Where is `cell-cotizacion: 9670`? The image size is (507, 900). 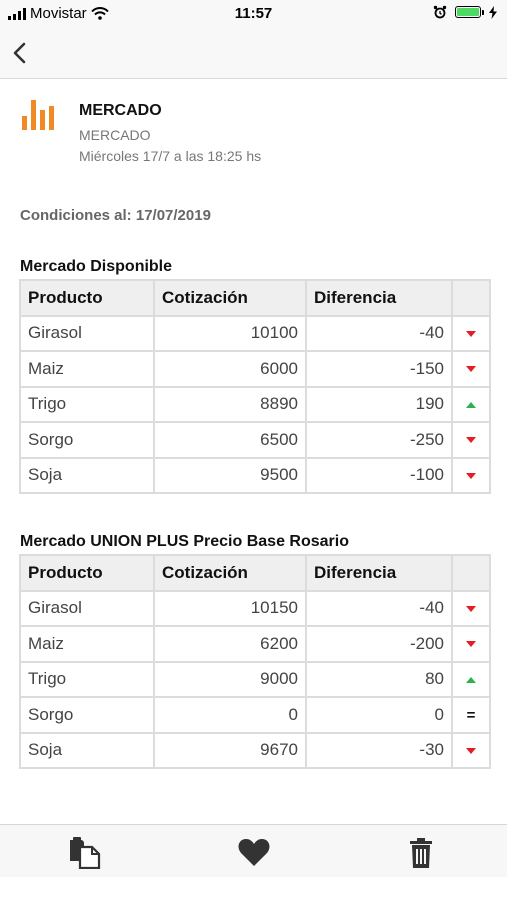
cell-cotizacion: 9670 is located at coordinates (230, 750).